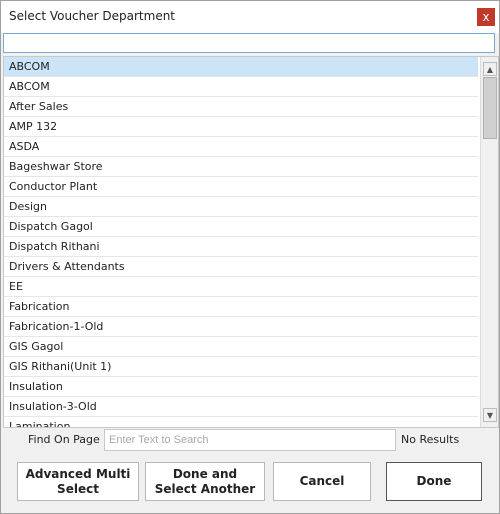 The height and width of the screenshot is (514, 500). I want to click on list-item: GIS Rithani(Unit 1), so click(241, 367).